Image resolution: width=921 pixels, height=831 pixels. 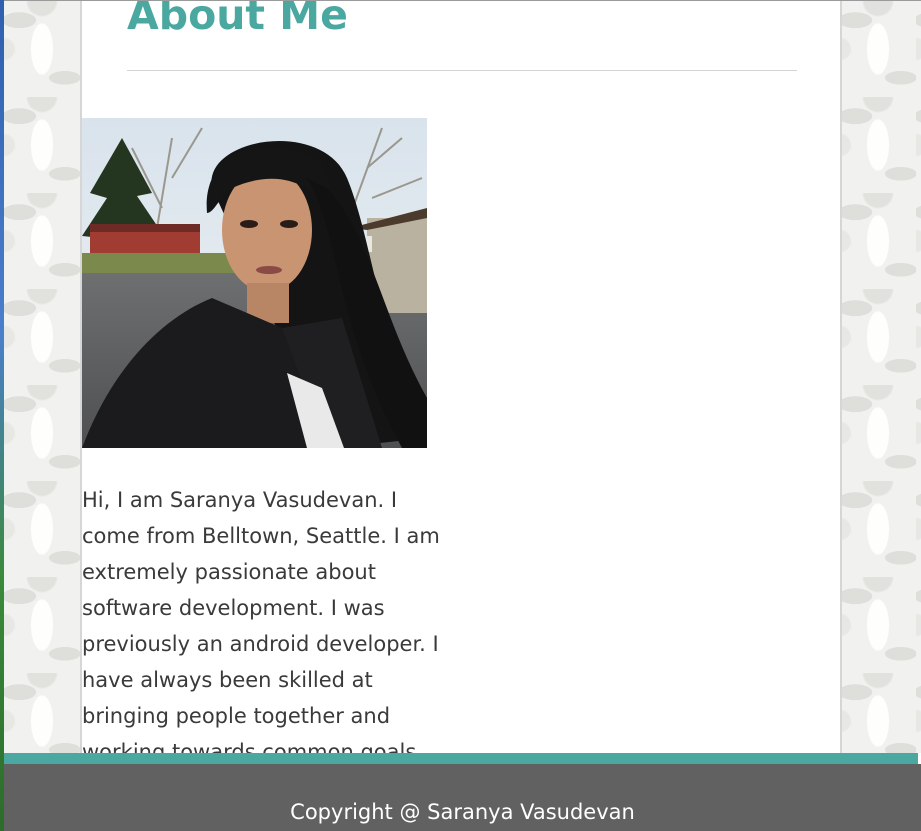 I want to click on page-title: About Me, so click(x=237, y=20).